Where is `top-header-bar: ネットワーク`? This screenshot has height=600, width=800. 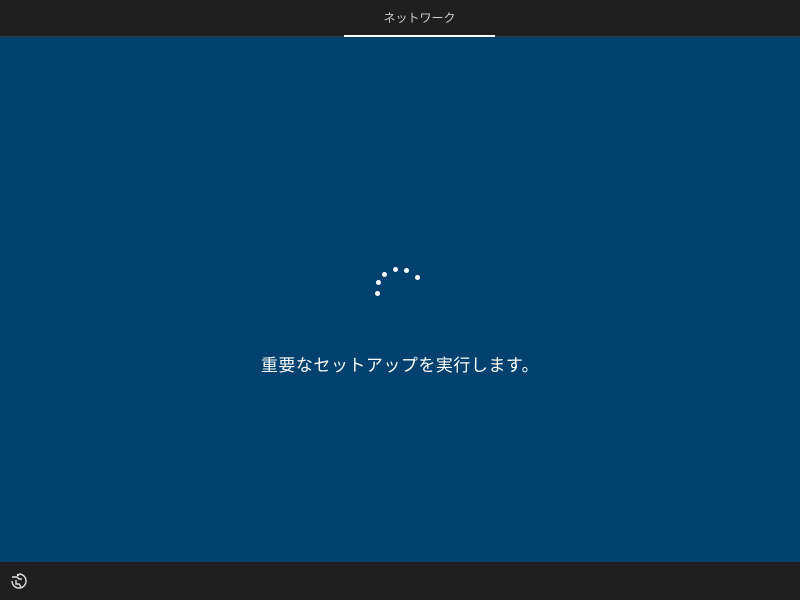
top-header-bar: ネットワーク is located at coordinates (400, 18).